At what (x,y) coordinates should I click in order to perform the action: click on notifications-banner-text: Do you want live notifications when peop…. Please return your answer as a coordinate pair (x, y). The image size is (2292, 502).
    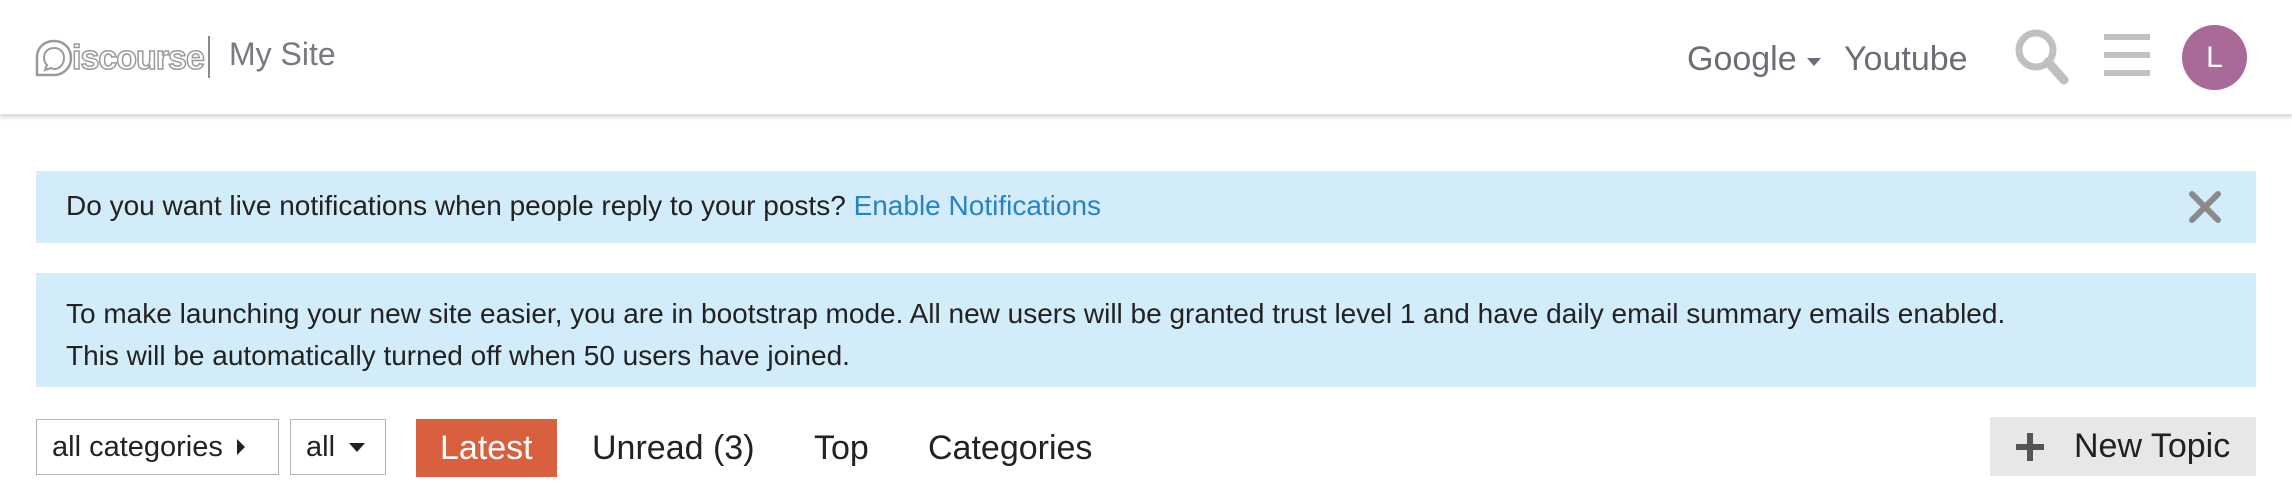
    Looking at the image, I should click on (456, 205).